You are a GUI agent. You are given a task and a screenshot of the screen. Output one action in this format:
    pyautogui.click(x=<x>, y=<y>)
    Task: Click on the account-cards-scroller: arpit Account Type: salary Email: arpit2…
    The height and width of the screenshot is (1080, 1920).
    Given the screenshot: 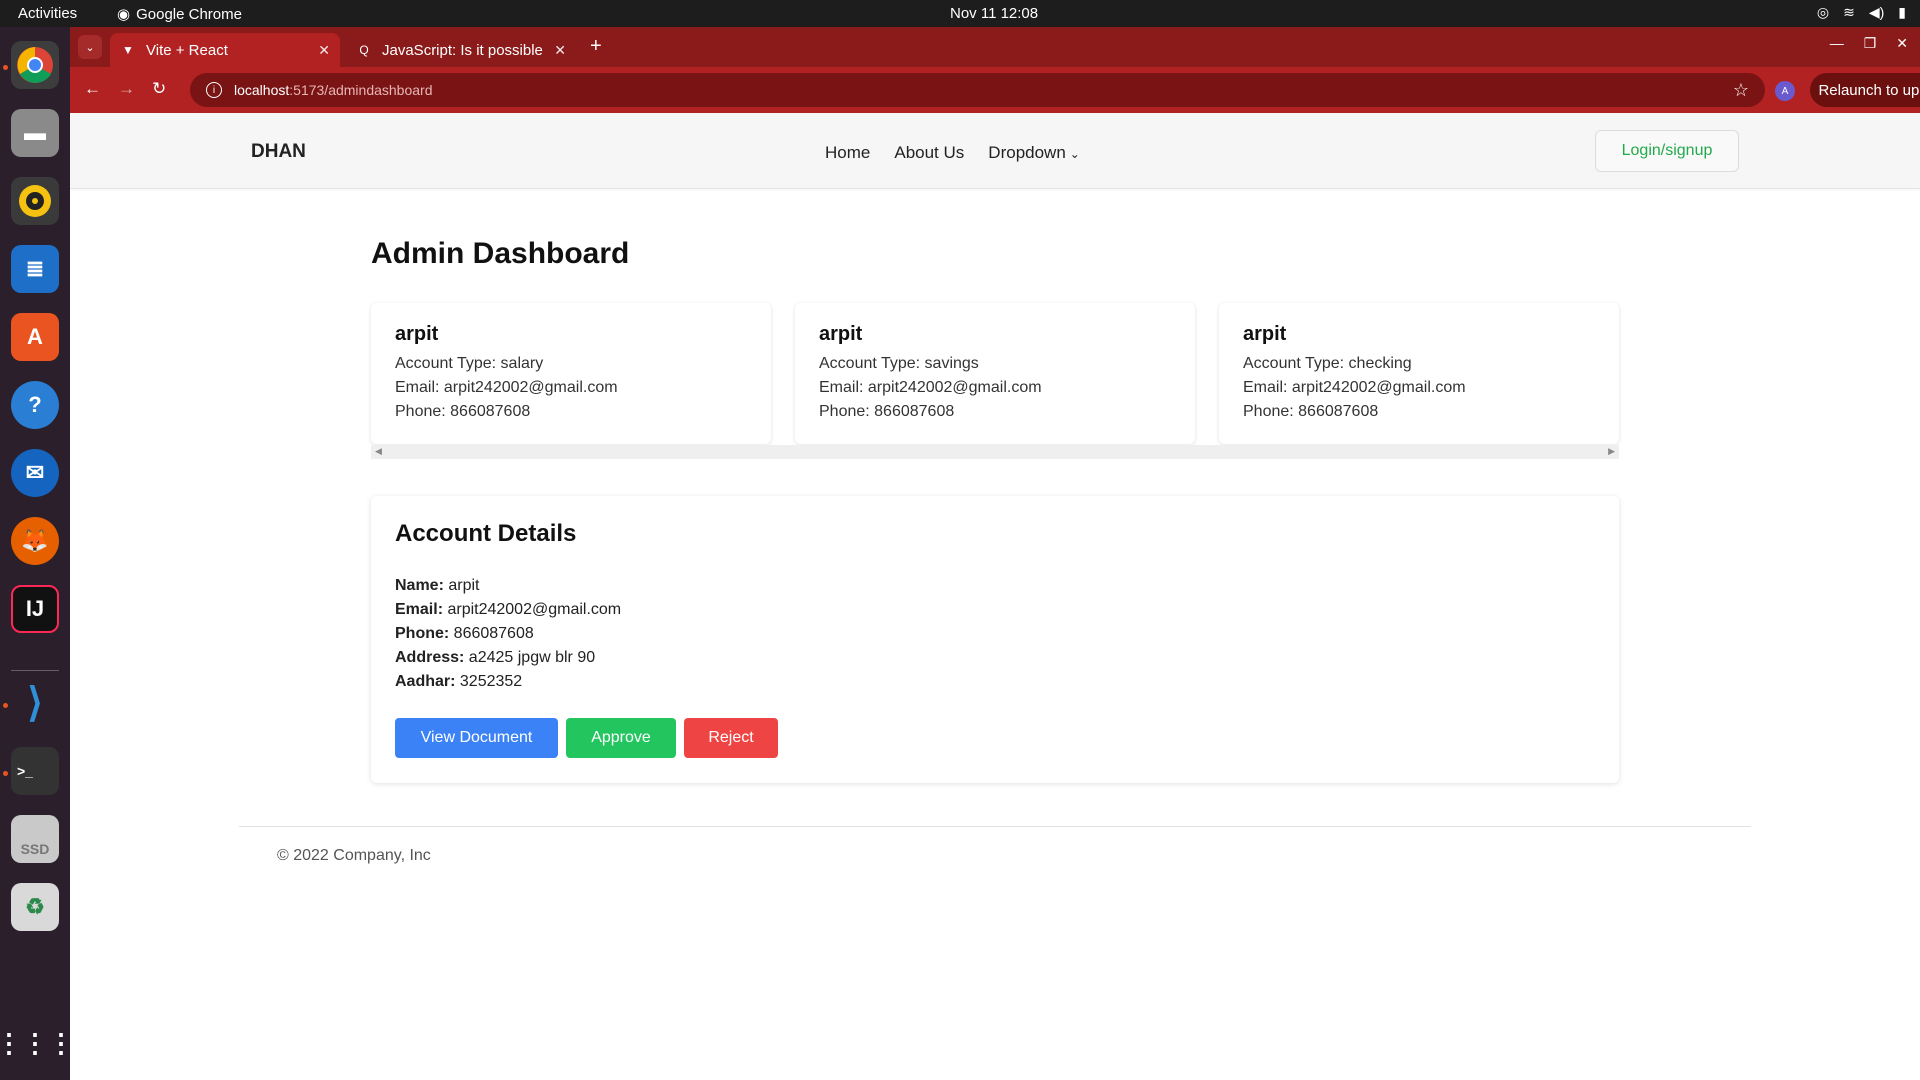 What is the action you would take?
    pyautogui.click(x=995, y=381)
    